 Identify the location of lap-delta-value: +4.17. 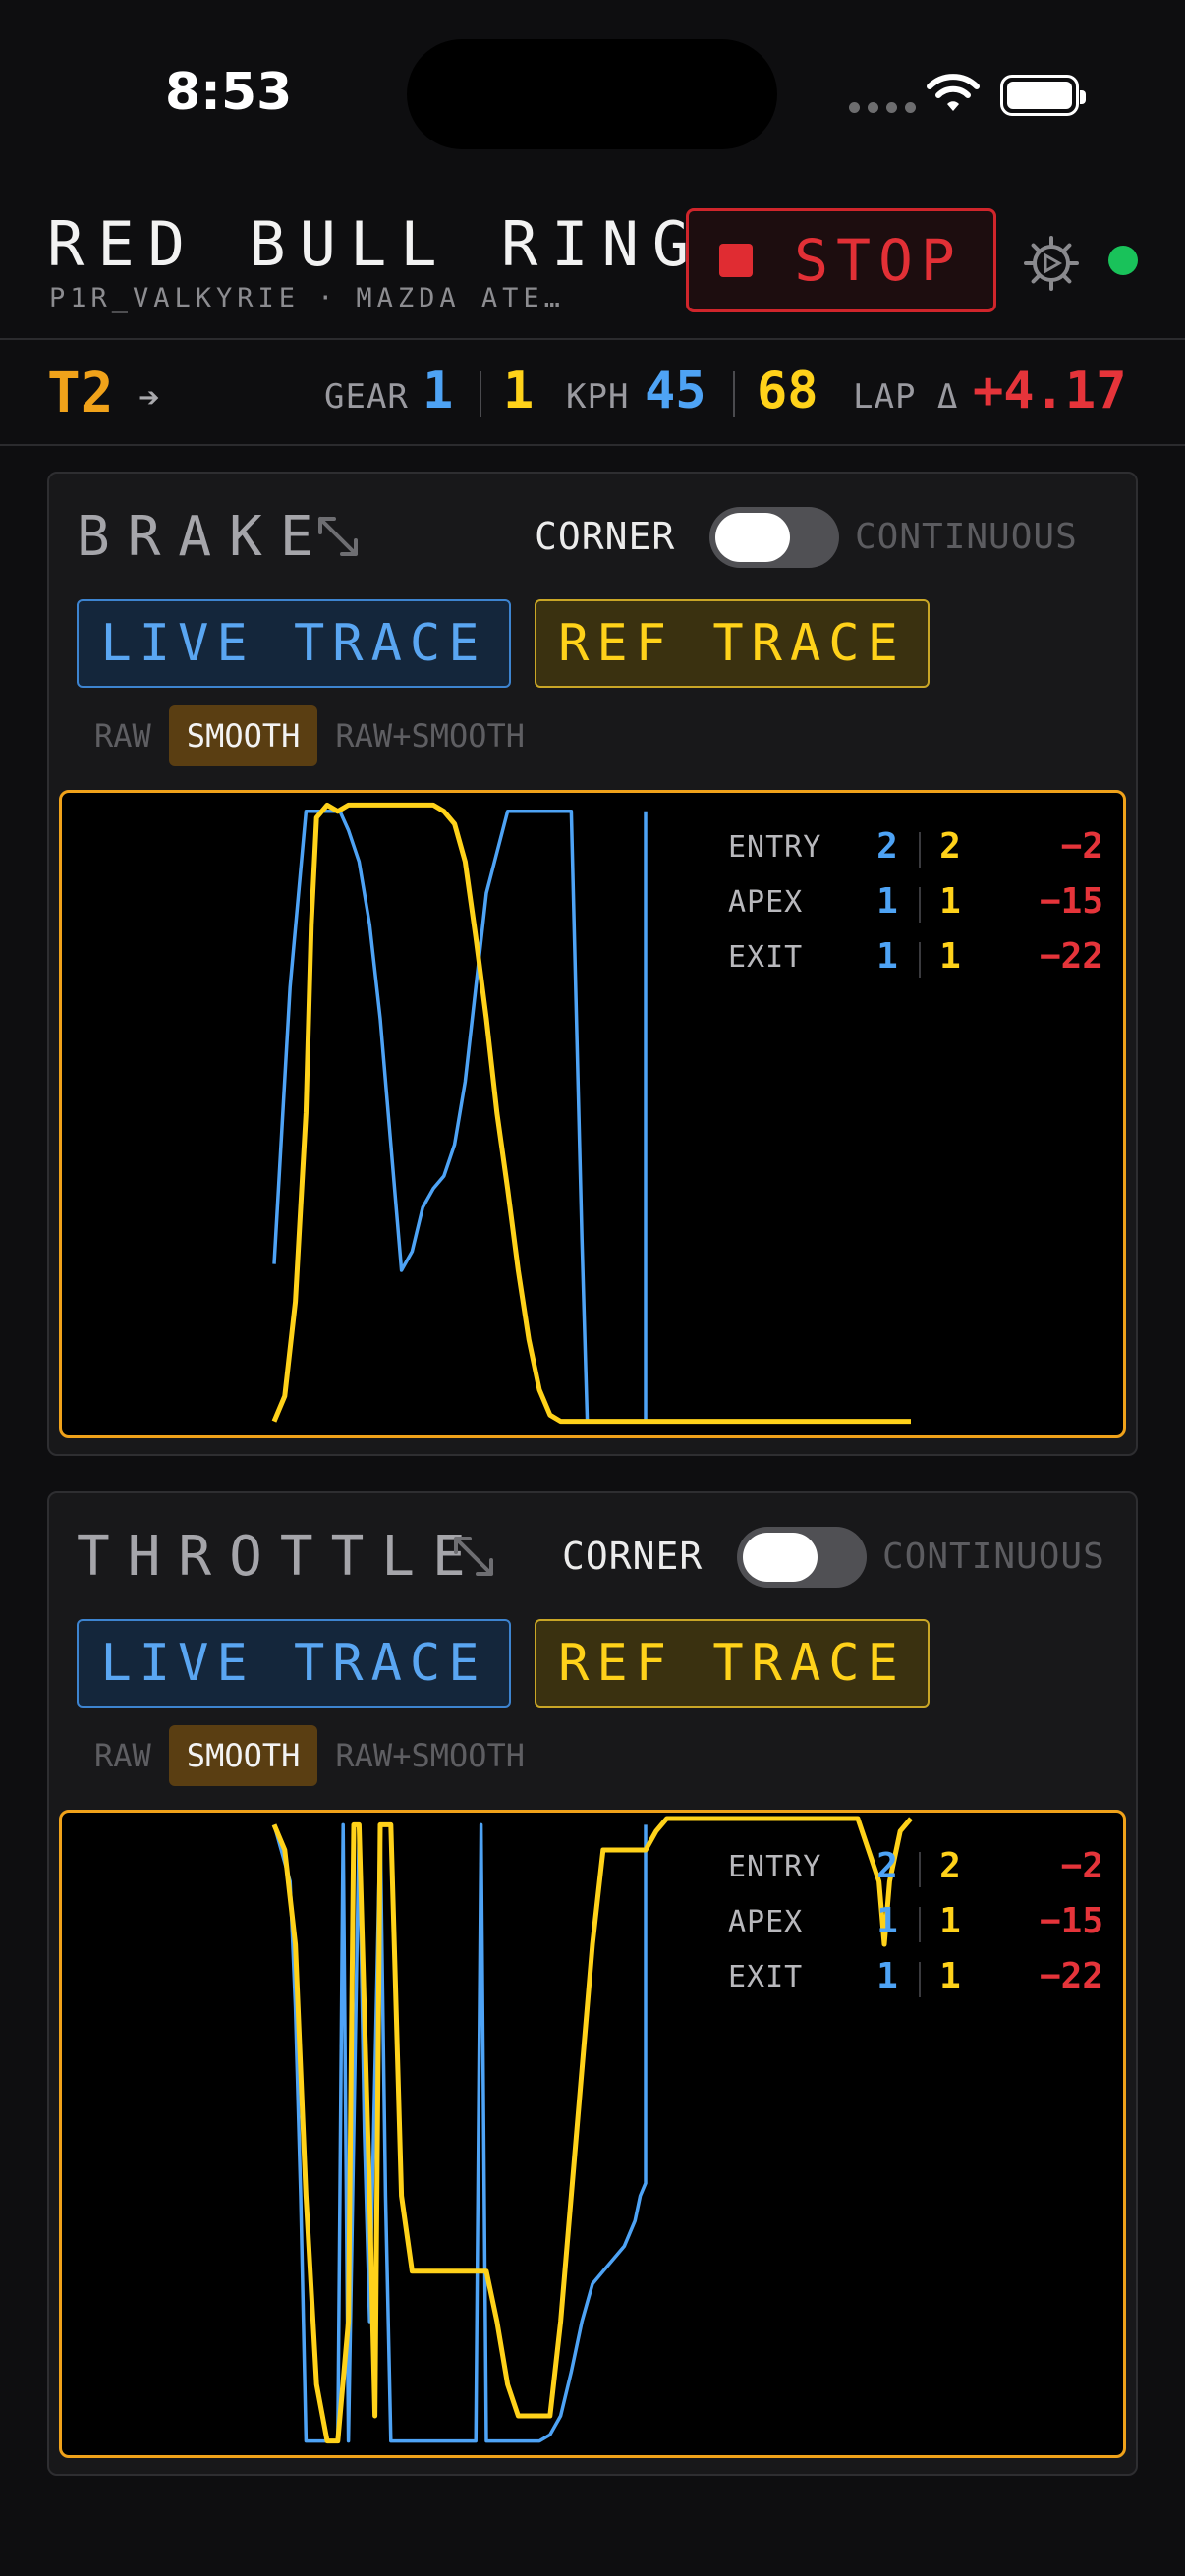
(1050, 391).